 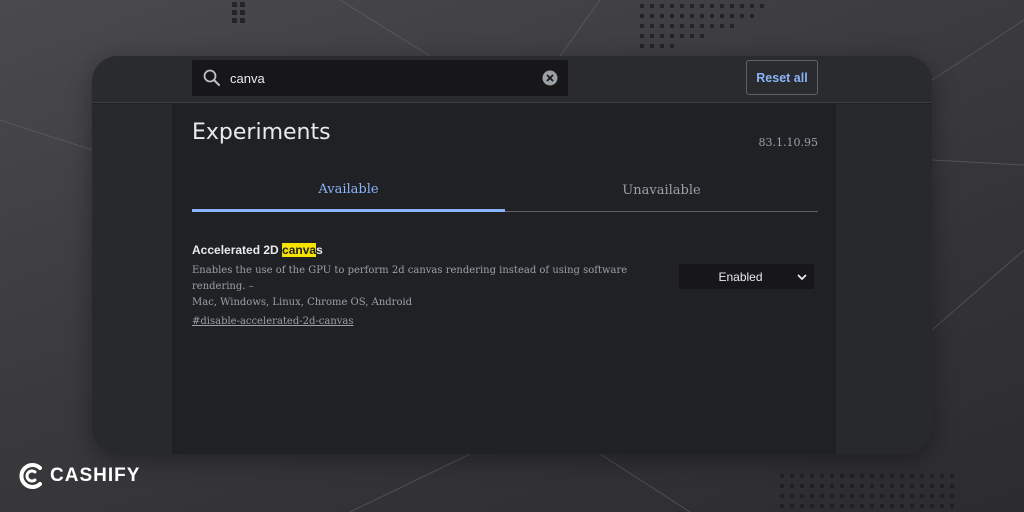 I want to click on experiment-description-line2: Mac, Windows, Linux, Chrome OS, Android, so click(x=302, y=302).